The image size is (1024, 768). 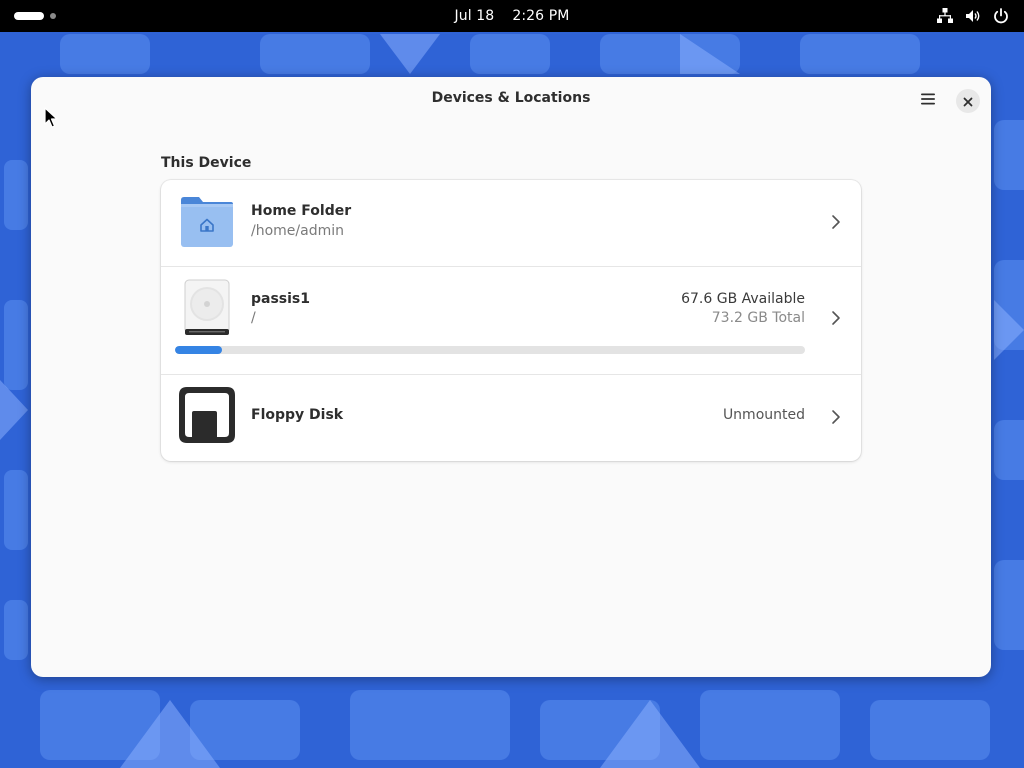 What do you see at coordinates (474, 16) in the screenshot?
I see `clock-date: Jul 18` at bounding box center [474, 16].